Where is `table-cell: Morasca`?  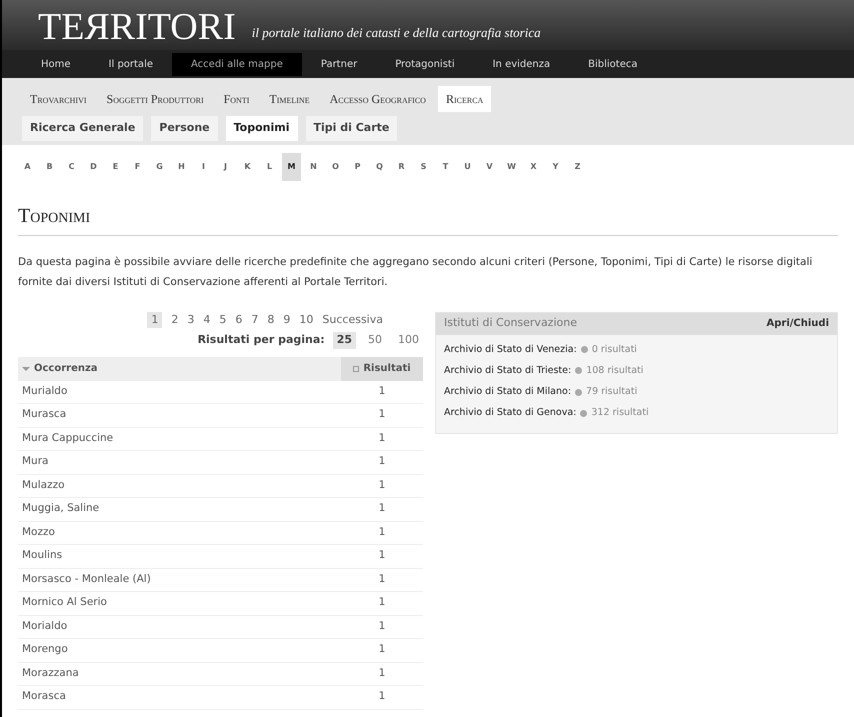 table-cell: Morasca is located at coordinates (179, 697).